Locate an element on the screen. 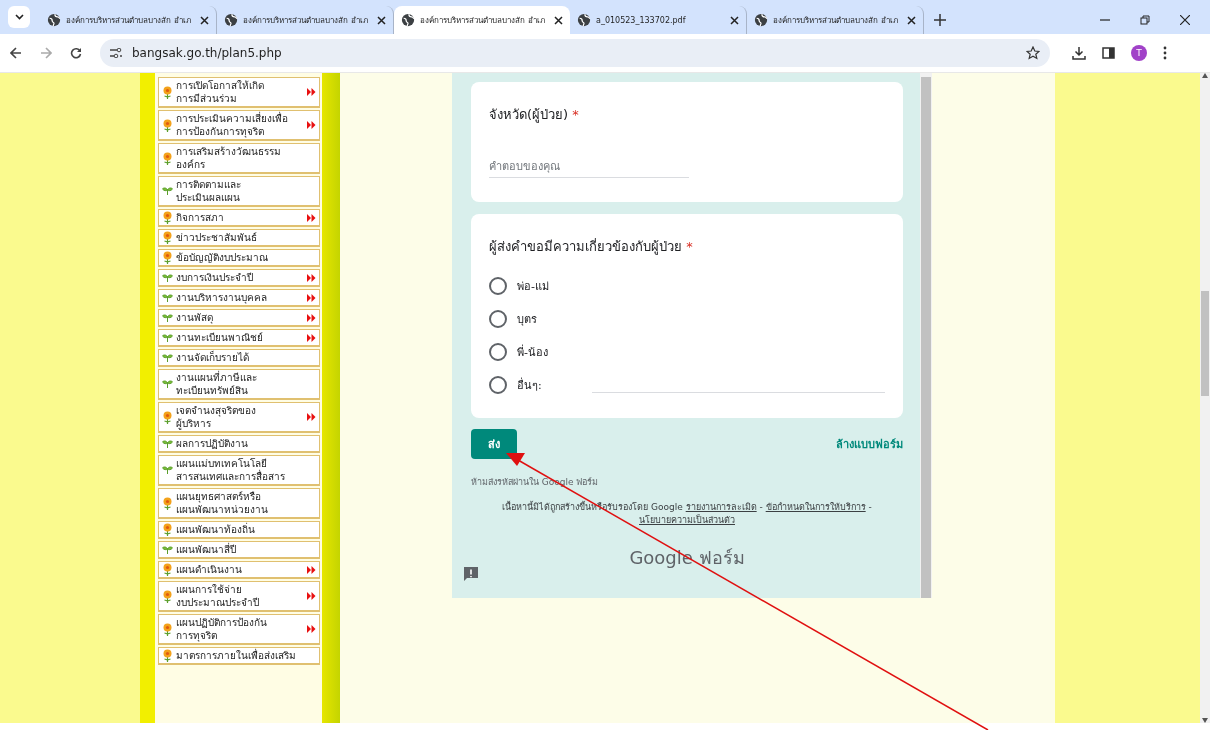  sidebar-item: มาตรการภายในเพื่อส่งเสริม is located at coordinates (239, 656).